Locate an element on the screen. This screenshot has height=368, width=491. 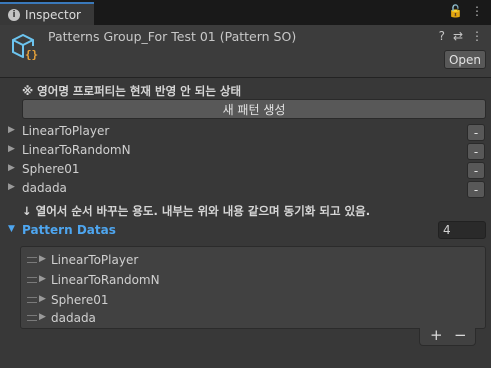
list-footer: + − is located at coordinates (447, 336).